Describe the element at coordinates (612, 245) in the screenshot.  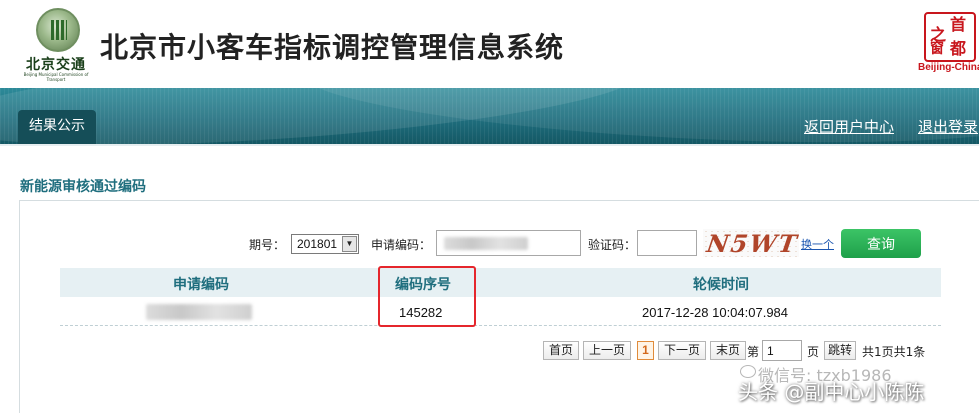
I see `captcha-label: 验证码：` at that location.